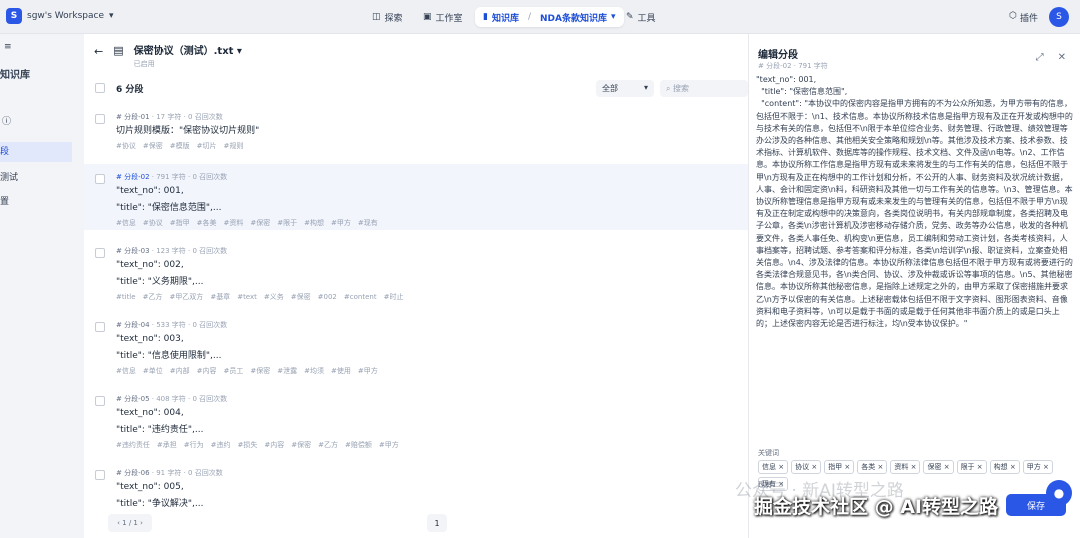 The height and width of the screenshot is (538, 1080). Describe the element at coordinates (704, 88) in the screenshot. I see `search-input: ⌕ 搜索` at that location.